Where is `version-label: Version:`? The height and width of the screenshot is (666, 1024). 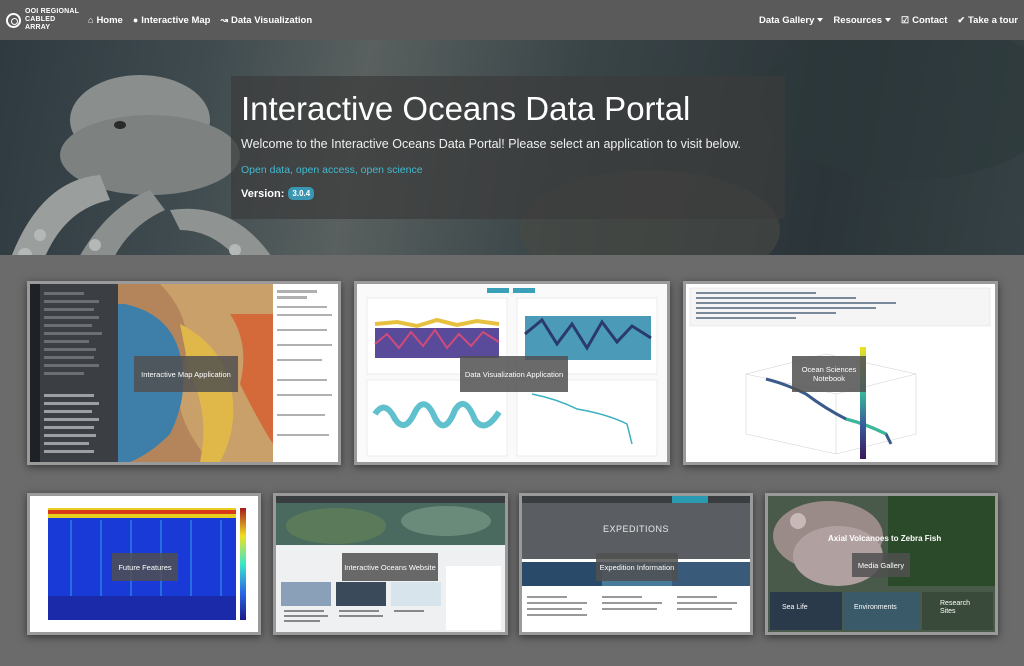
version-label: Version: is located at coordinates (263, 193).